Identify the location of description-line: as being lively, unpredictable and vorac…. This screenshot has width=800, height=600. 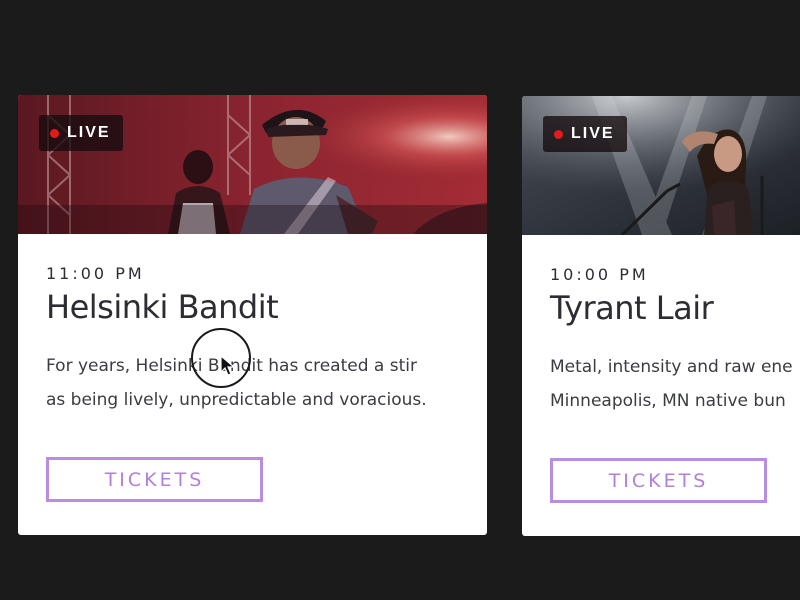
(236, 400).